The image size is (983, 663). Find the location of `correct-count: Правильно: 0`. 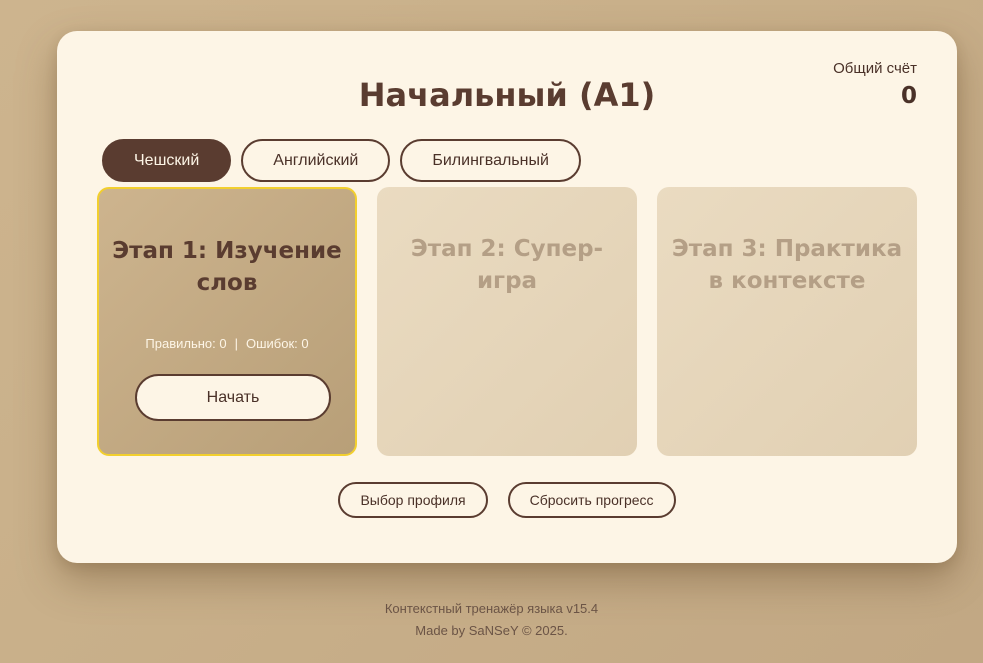

correct-count: Правильно: 0 is located at coordinates (186, 343).